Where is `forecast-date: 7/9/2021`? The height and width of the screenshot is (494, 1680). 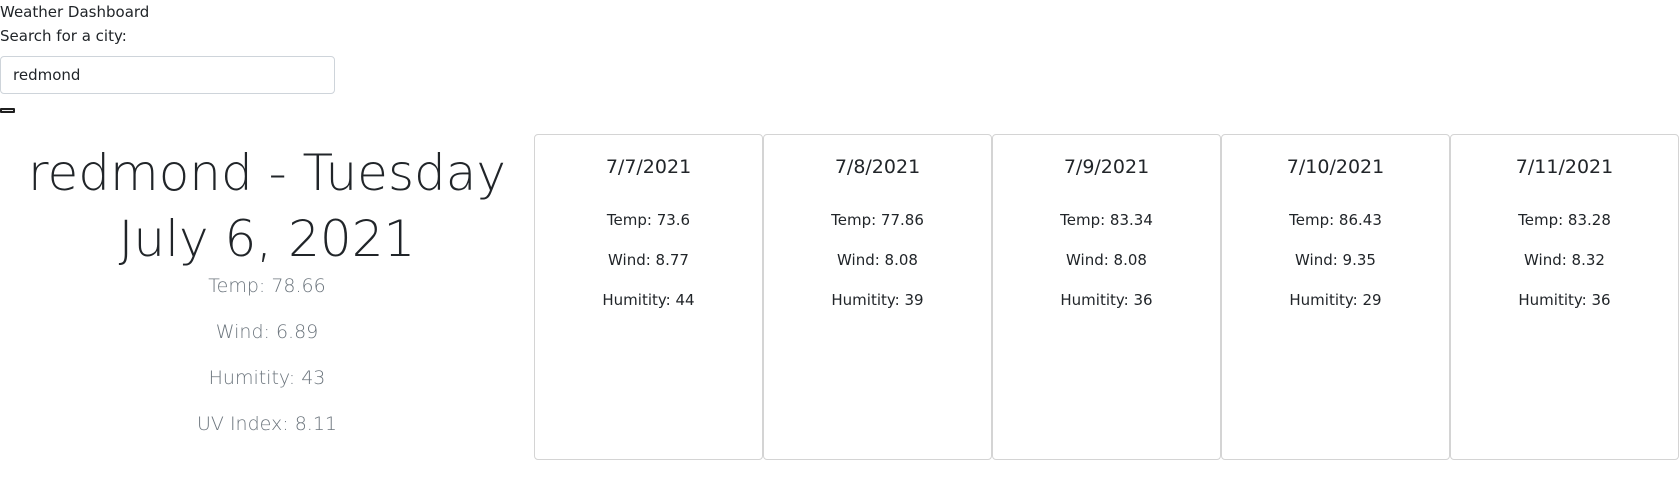
forecast-date: 7/9/2021 is located at coordinates (1106, 167).